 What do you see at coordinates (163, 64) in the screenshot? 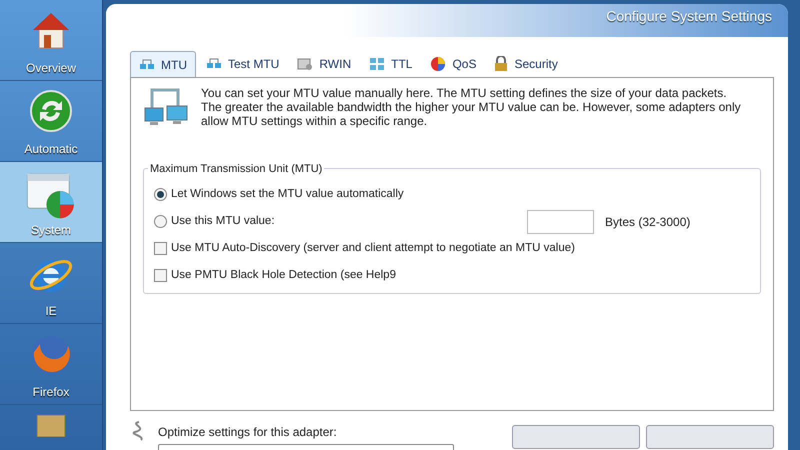
I see `tab: MTU` at bounding box center [163, 64].